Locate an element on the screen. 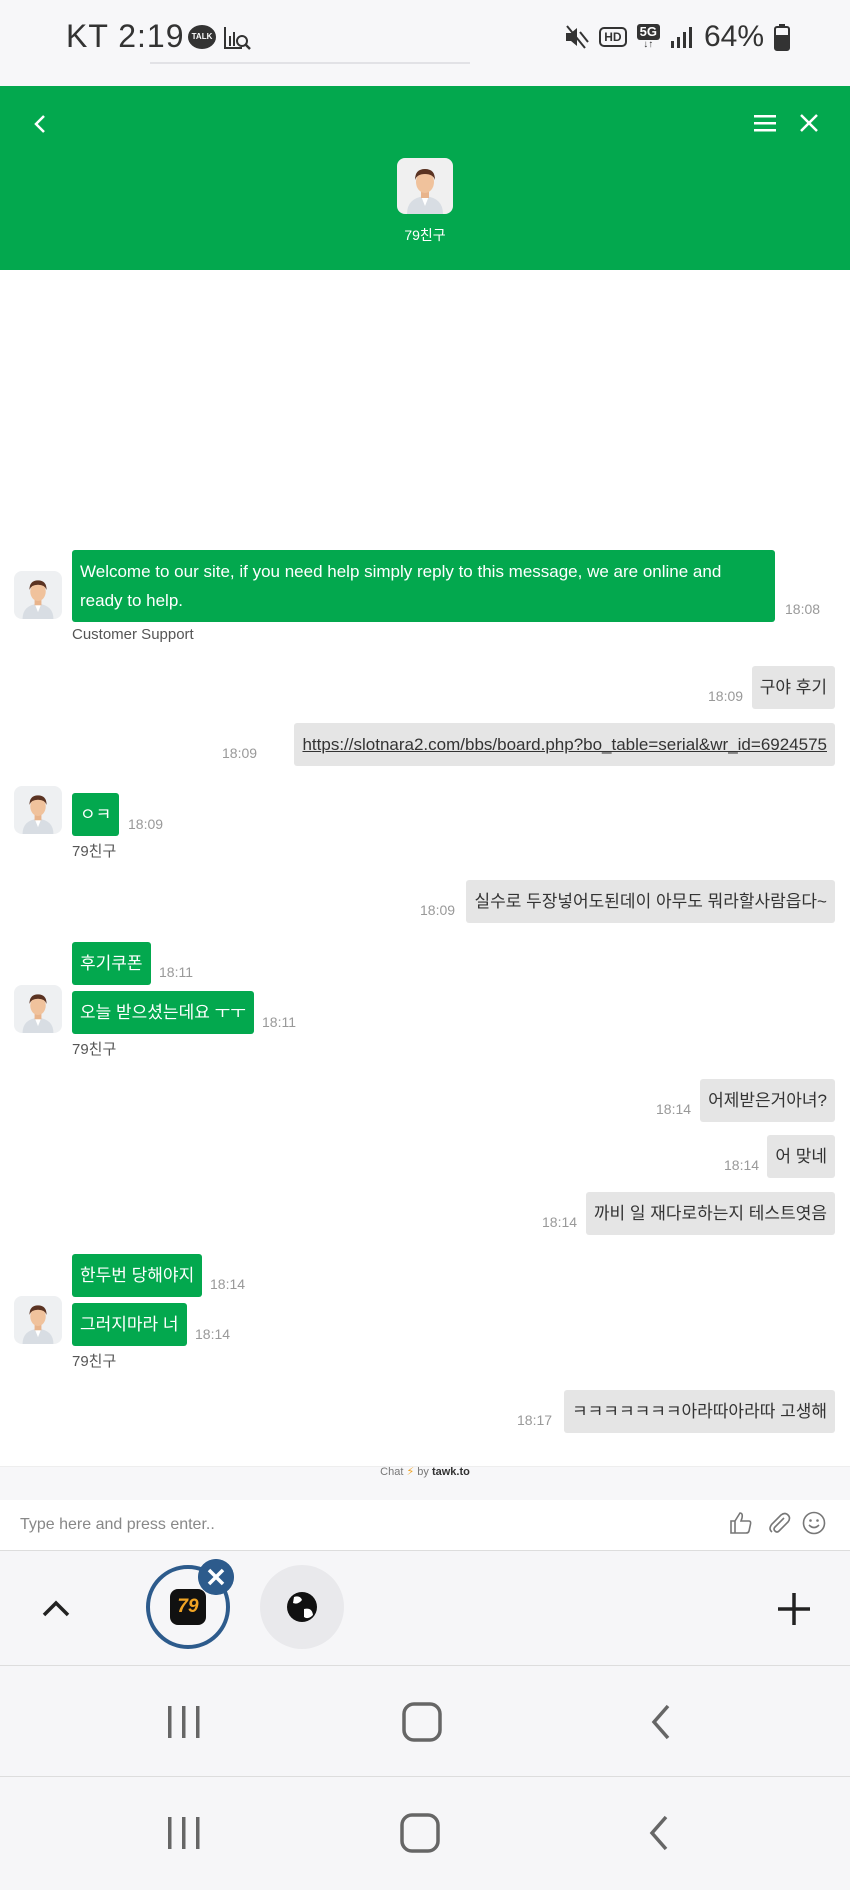 The width and height of the screenshot is (850, 1890). kakaotalk-notification-icon: TALK is located at coordinates (202, 37).